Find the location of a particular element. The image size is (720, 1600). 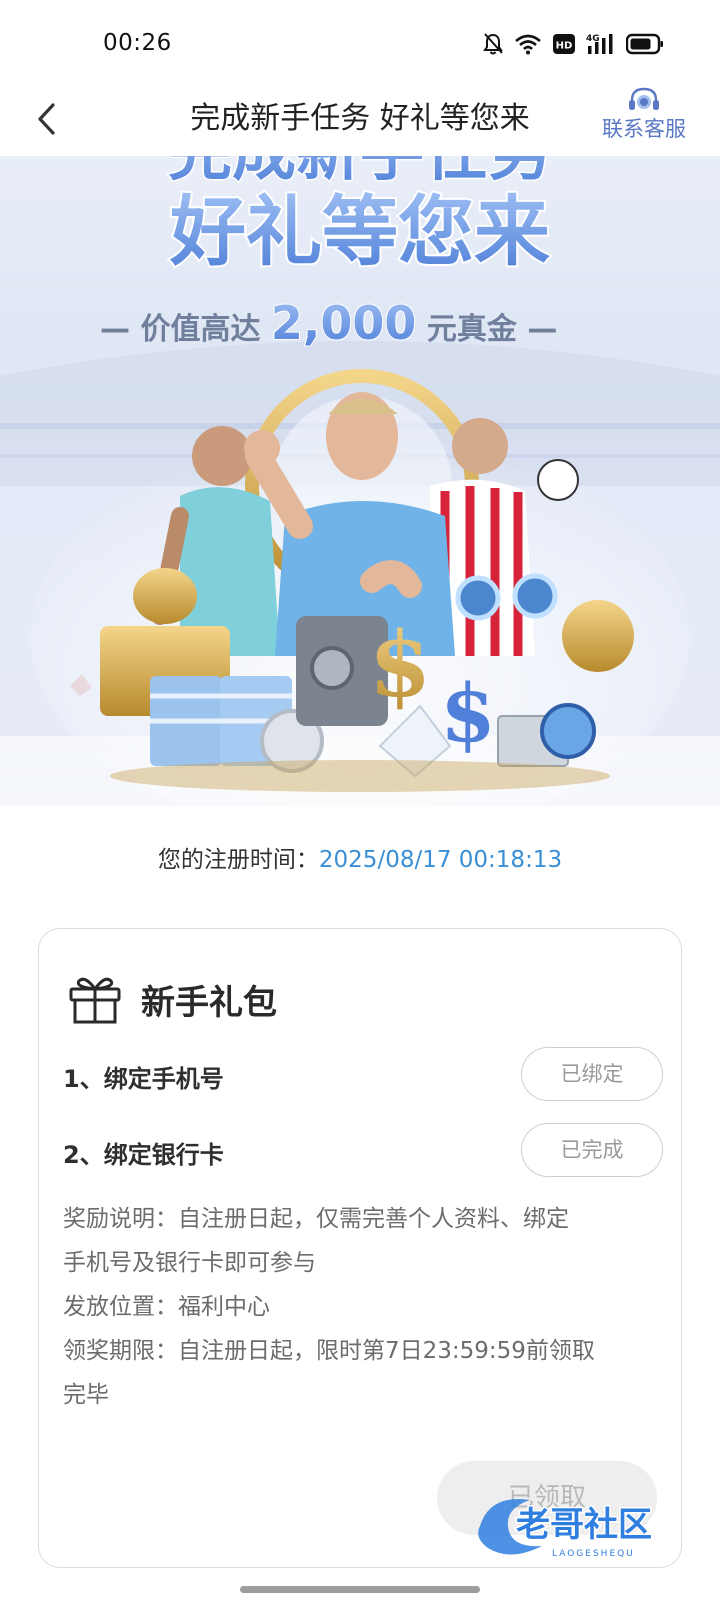

community-watermark: 老哥社区 LAOGESHEQU is located at coordinates (590, 1524).